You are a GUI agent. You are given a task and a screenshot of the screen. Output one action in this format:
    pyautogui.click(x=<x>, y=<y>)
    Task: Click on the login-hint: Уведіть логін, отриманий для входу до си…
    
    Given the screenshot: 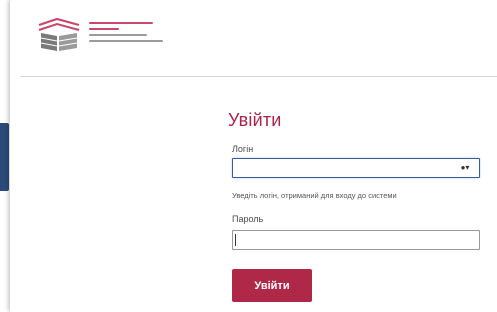 What is the action you would take?
    pyautogui.click(x=314, y=195)
    